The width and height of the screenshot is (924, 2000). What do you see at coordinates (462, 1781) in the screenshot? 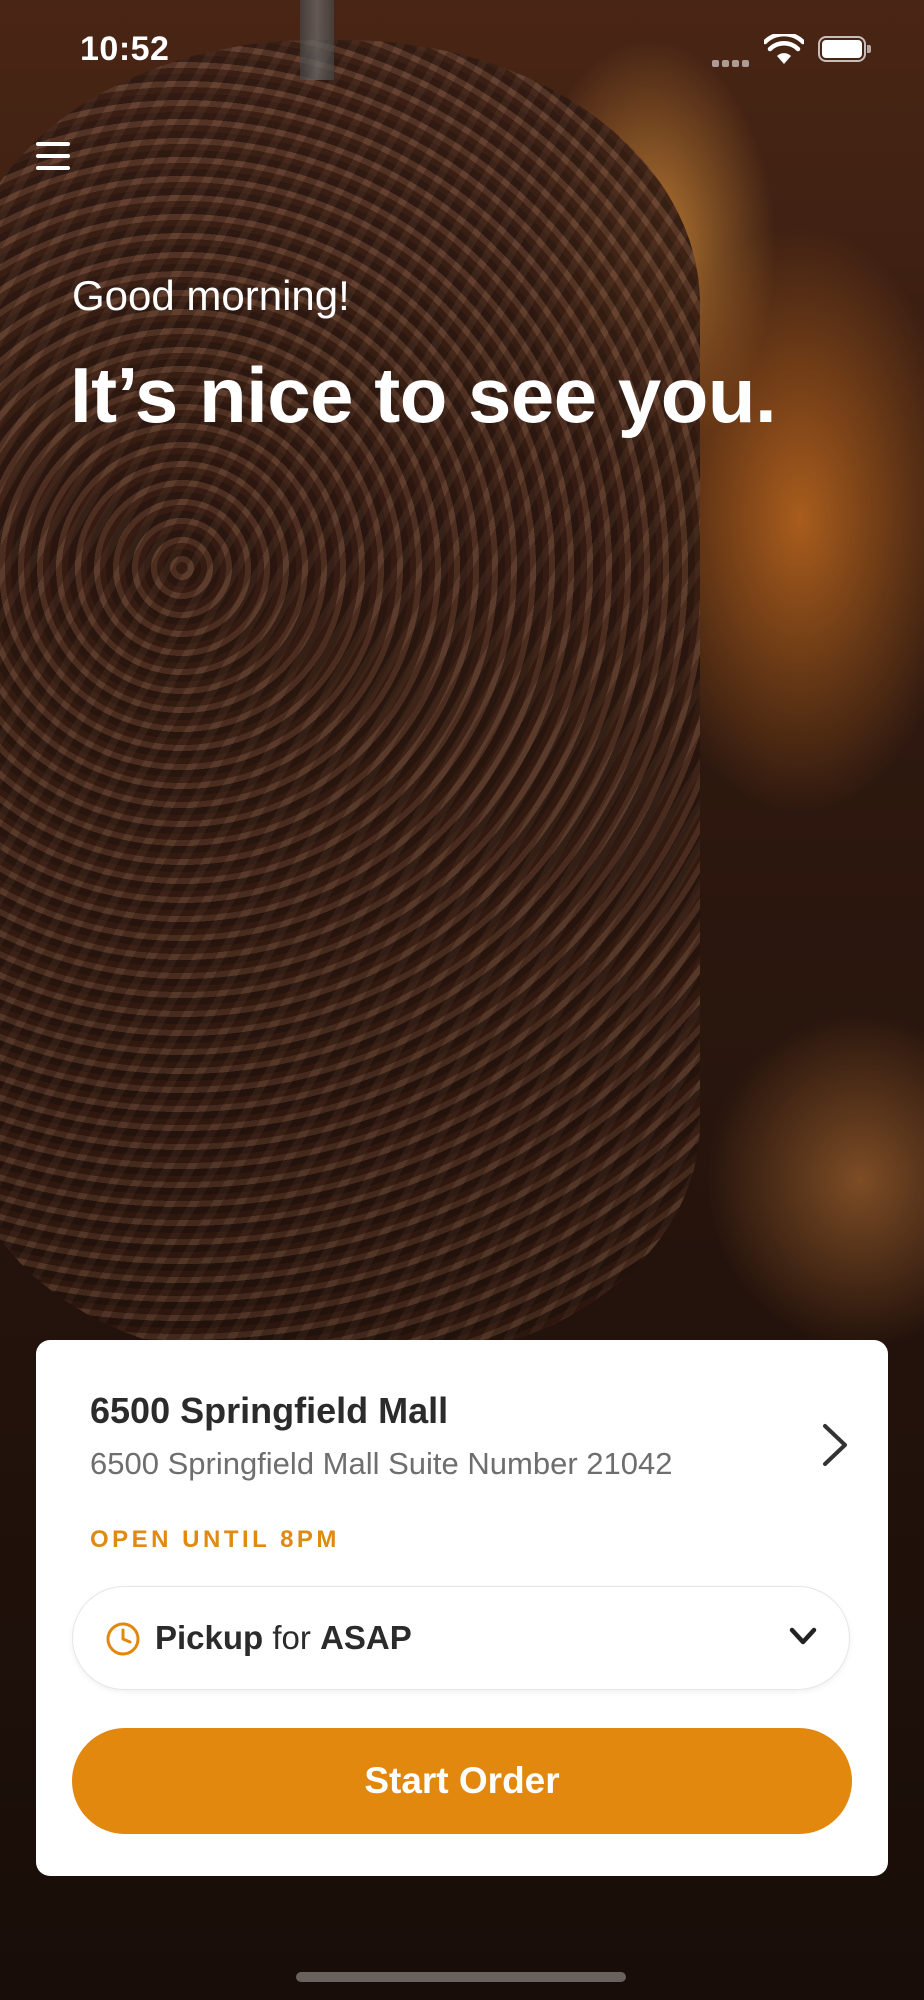
I see `start-order-button: Start Order` at bounding box center [462, 1781].